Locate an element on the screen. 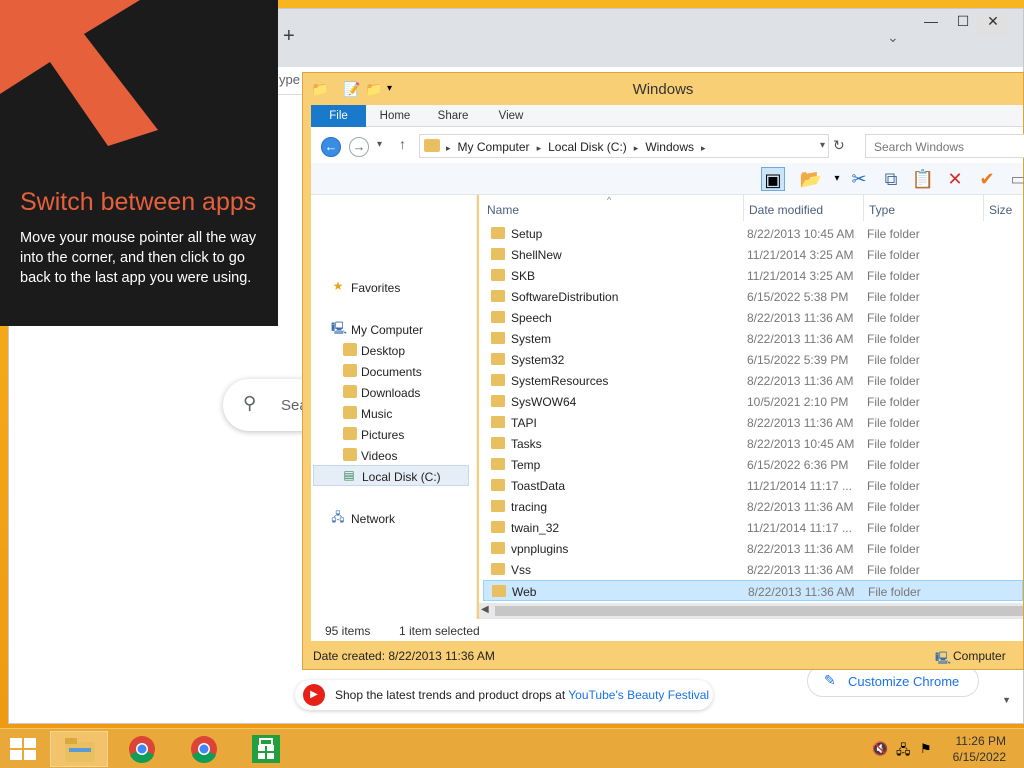 The image size is (1024, 768). nav-downloads: Downloads is located at coordinates (391, 392).